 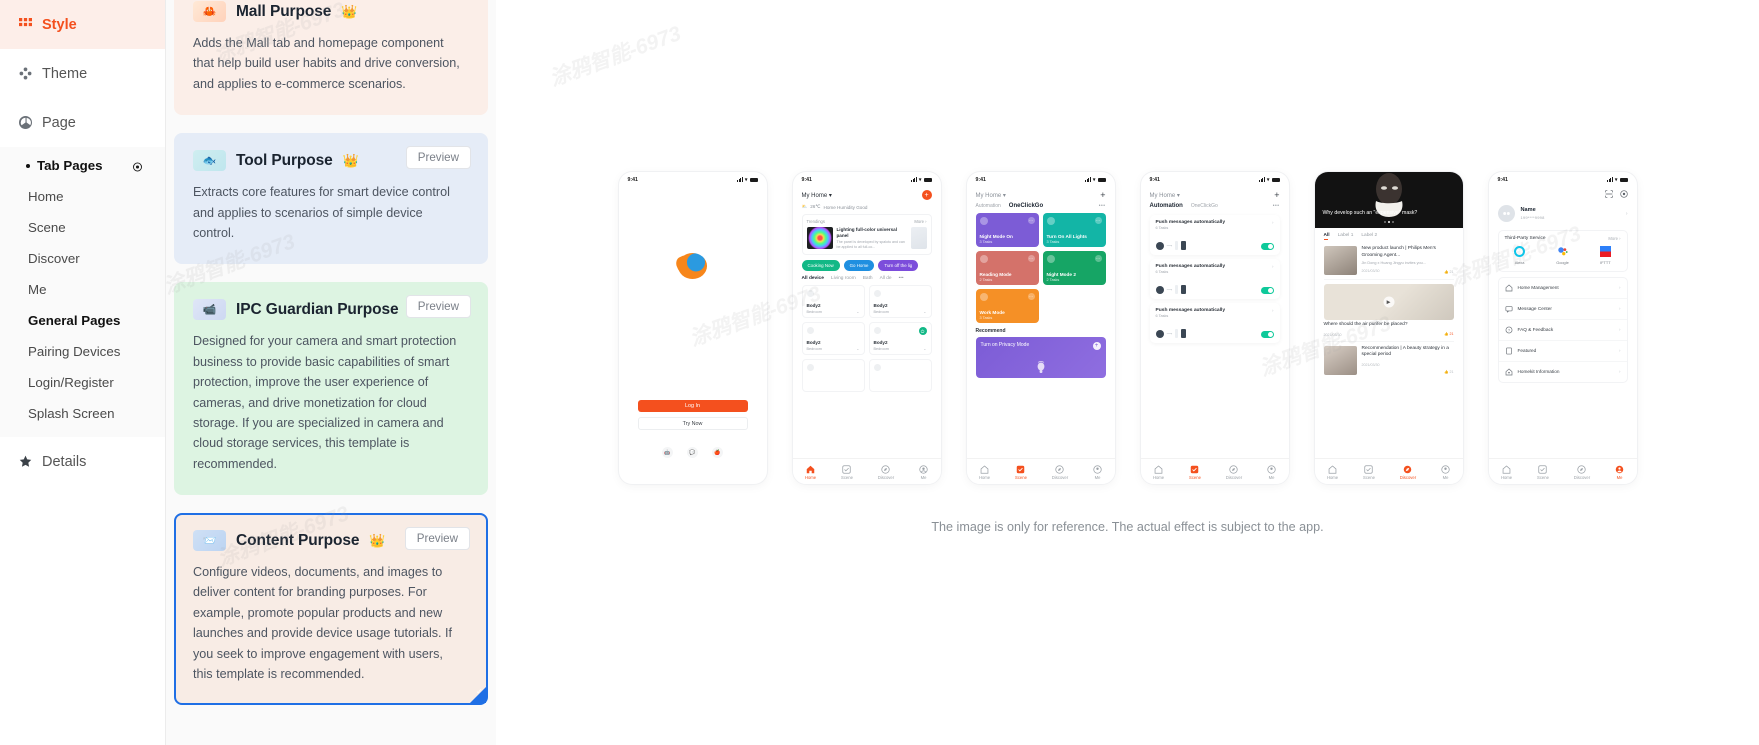 What do you see at coordinates (1562, 309) in the screenshot?
I see `menu-item-message-center: Message Center ›` at bounding box center [1562, 309].